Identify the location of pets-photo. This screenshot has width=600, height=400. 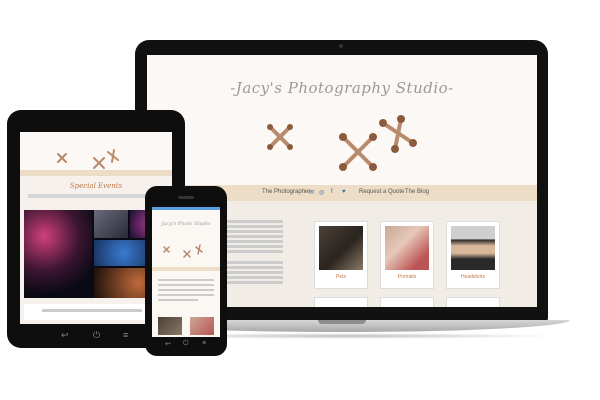
(341, 248).